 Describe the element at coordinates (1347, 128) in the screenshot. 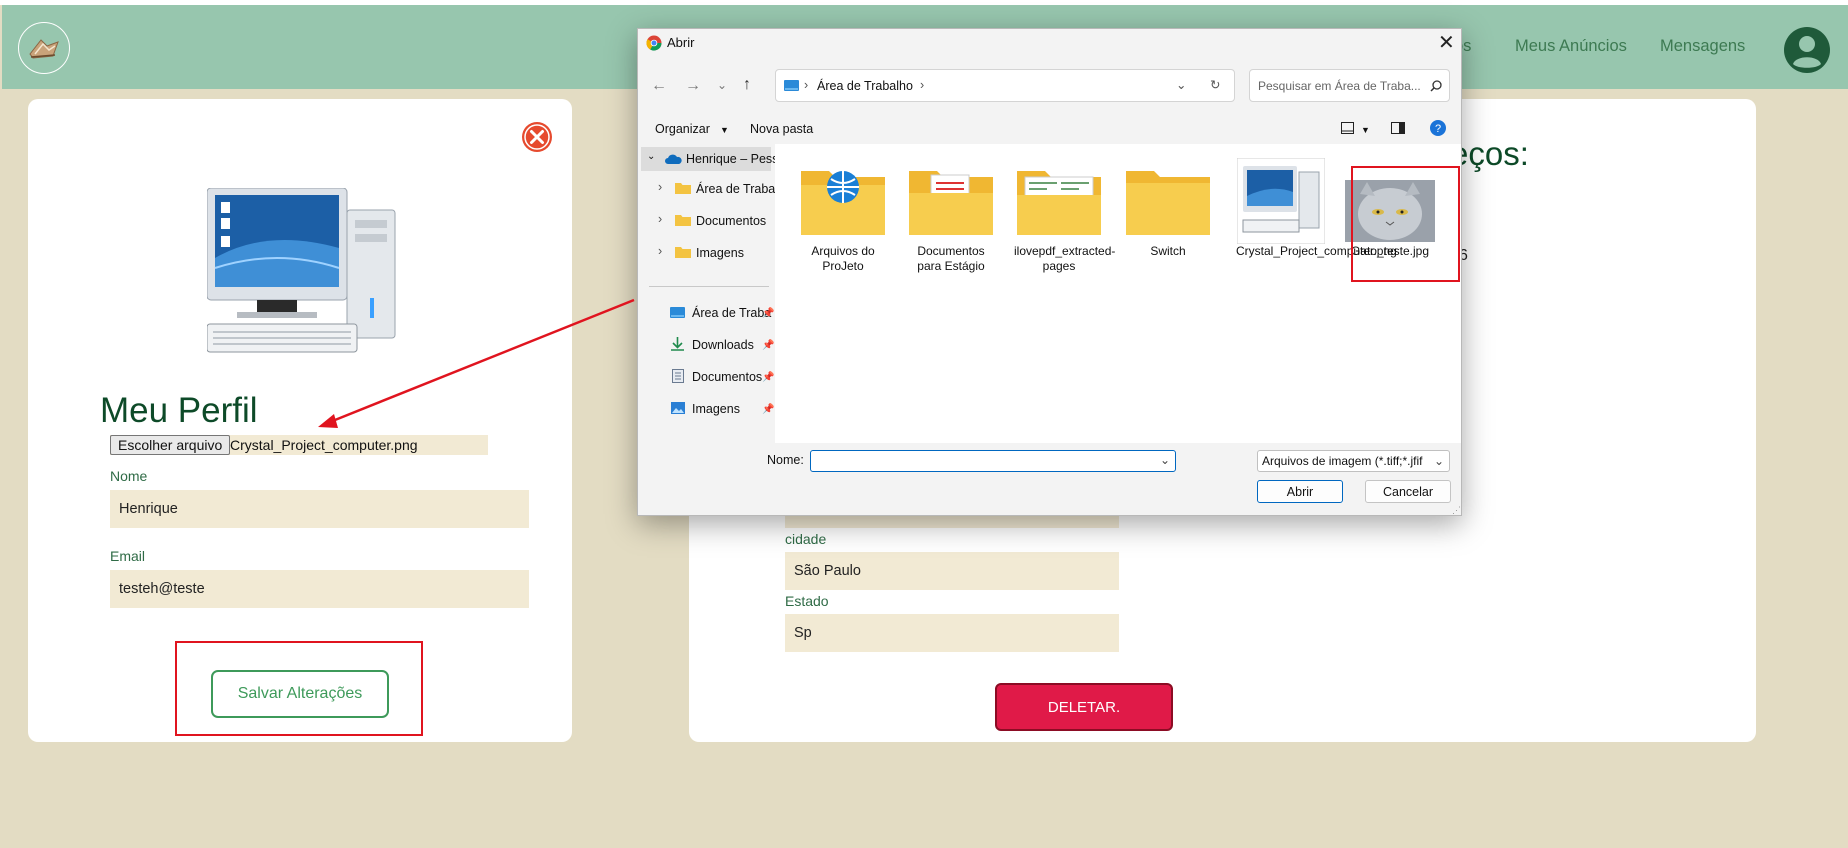

I see `view-options-icon` at that location.